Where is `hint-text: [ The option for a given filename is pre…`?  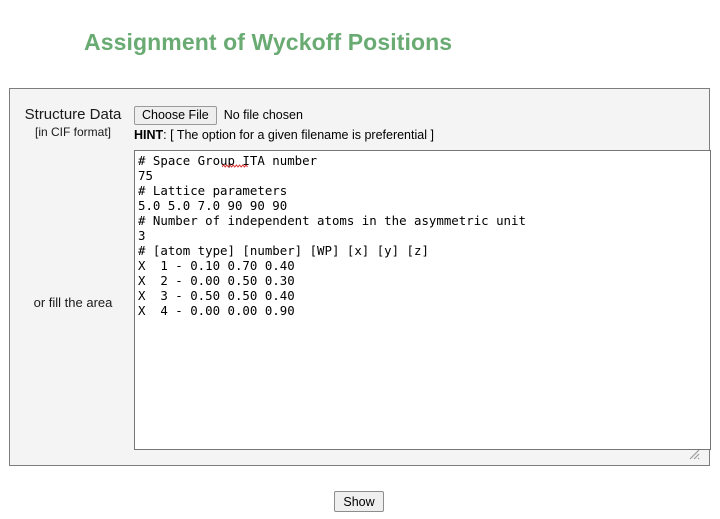
hint-text: [ The option for a given filename is pre… is located at coordinates (302, 135).